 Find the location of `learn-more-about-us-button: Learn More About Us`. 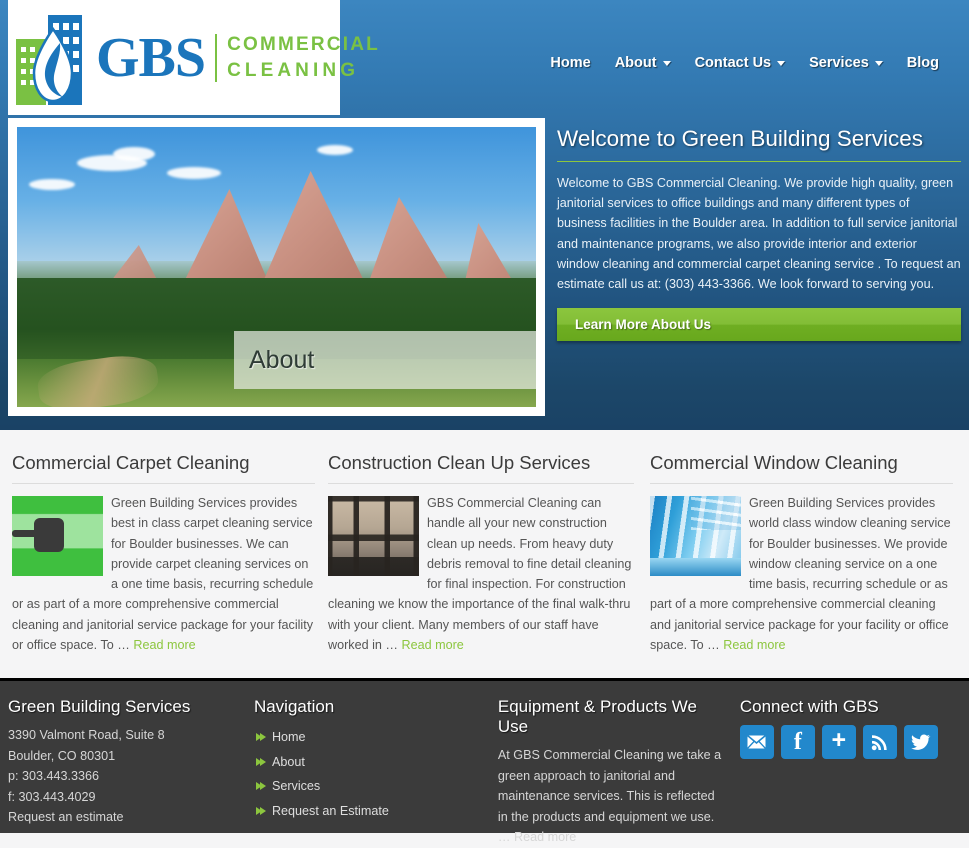

learn-more-about-us-button: Learn More About Us is located at coordinates (759, 325).